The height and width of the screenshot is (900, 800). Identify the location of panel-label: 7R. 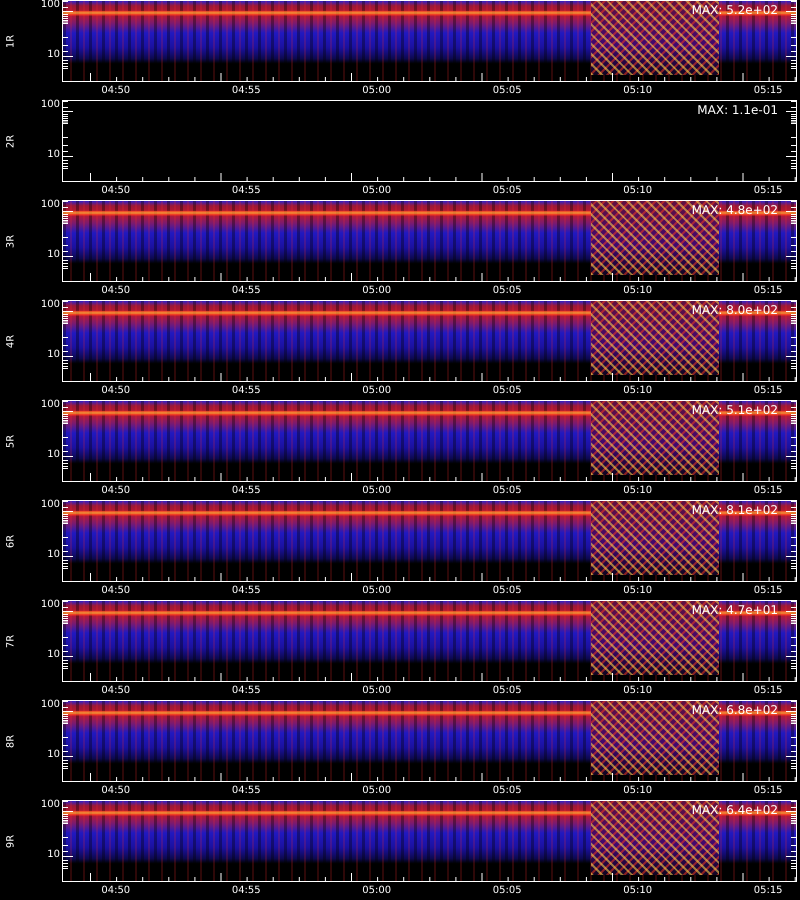
(11, 641).